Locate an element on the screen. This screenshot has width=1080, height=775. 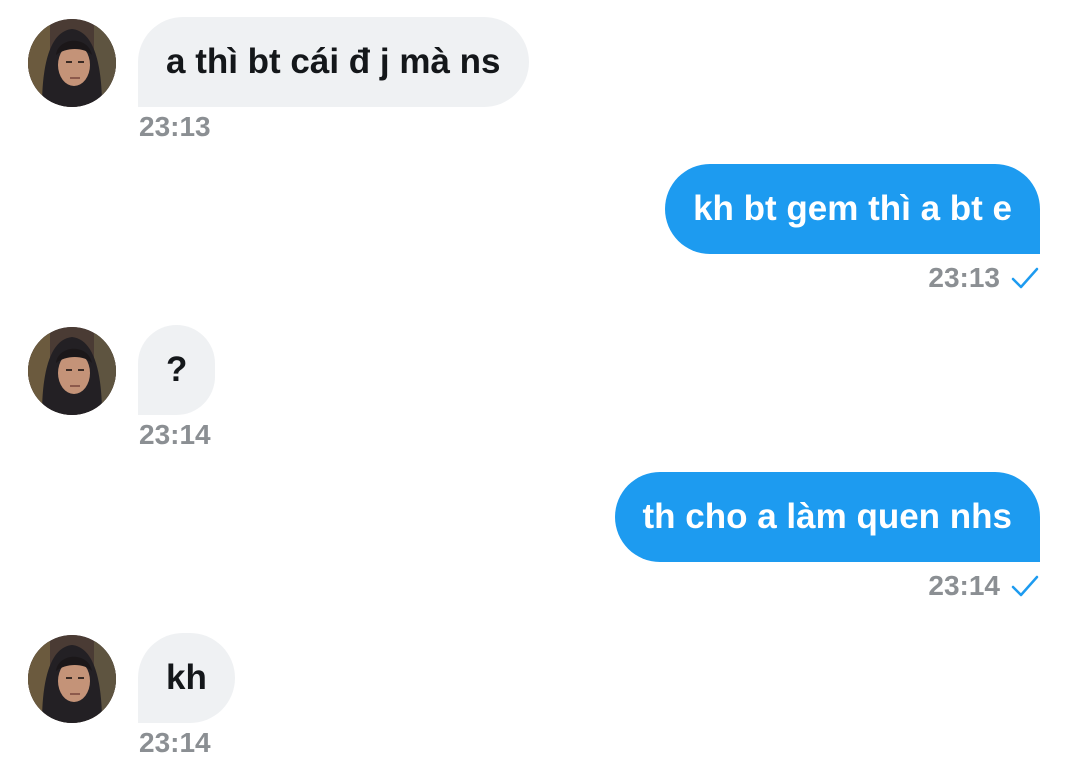
message-text: kh bt gem thì a bt e is located at coordinates (852, 208).